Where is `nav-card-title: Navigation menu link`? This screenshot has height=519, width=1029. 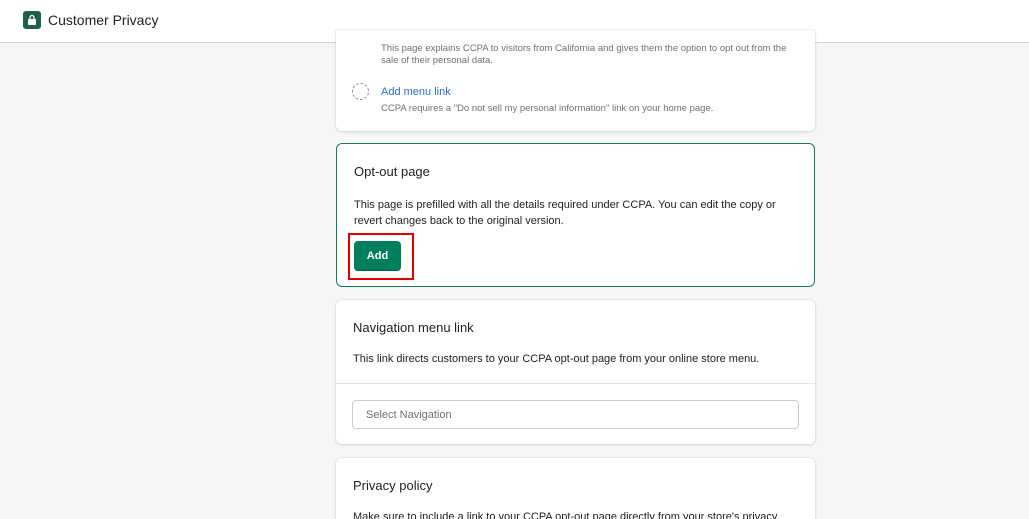 nav-card-title: Navigation menu link is located at coordinates (413, 327).